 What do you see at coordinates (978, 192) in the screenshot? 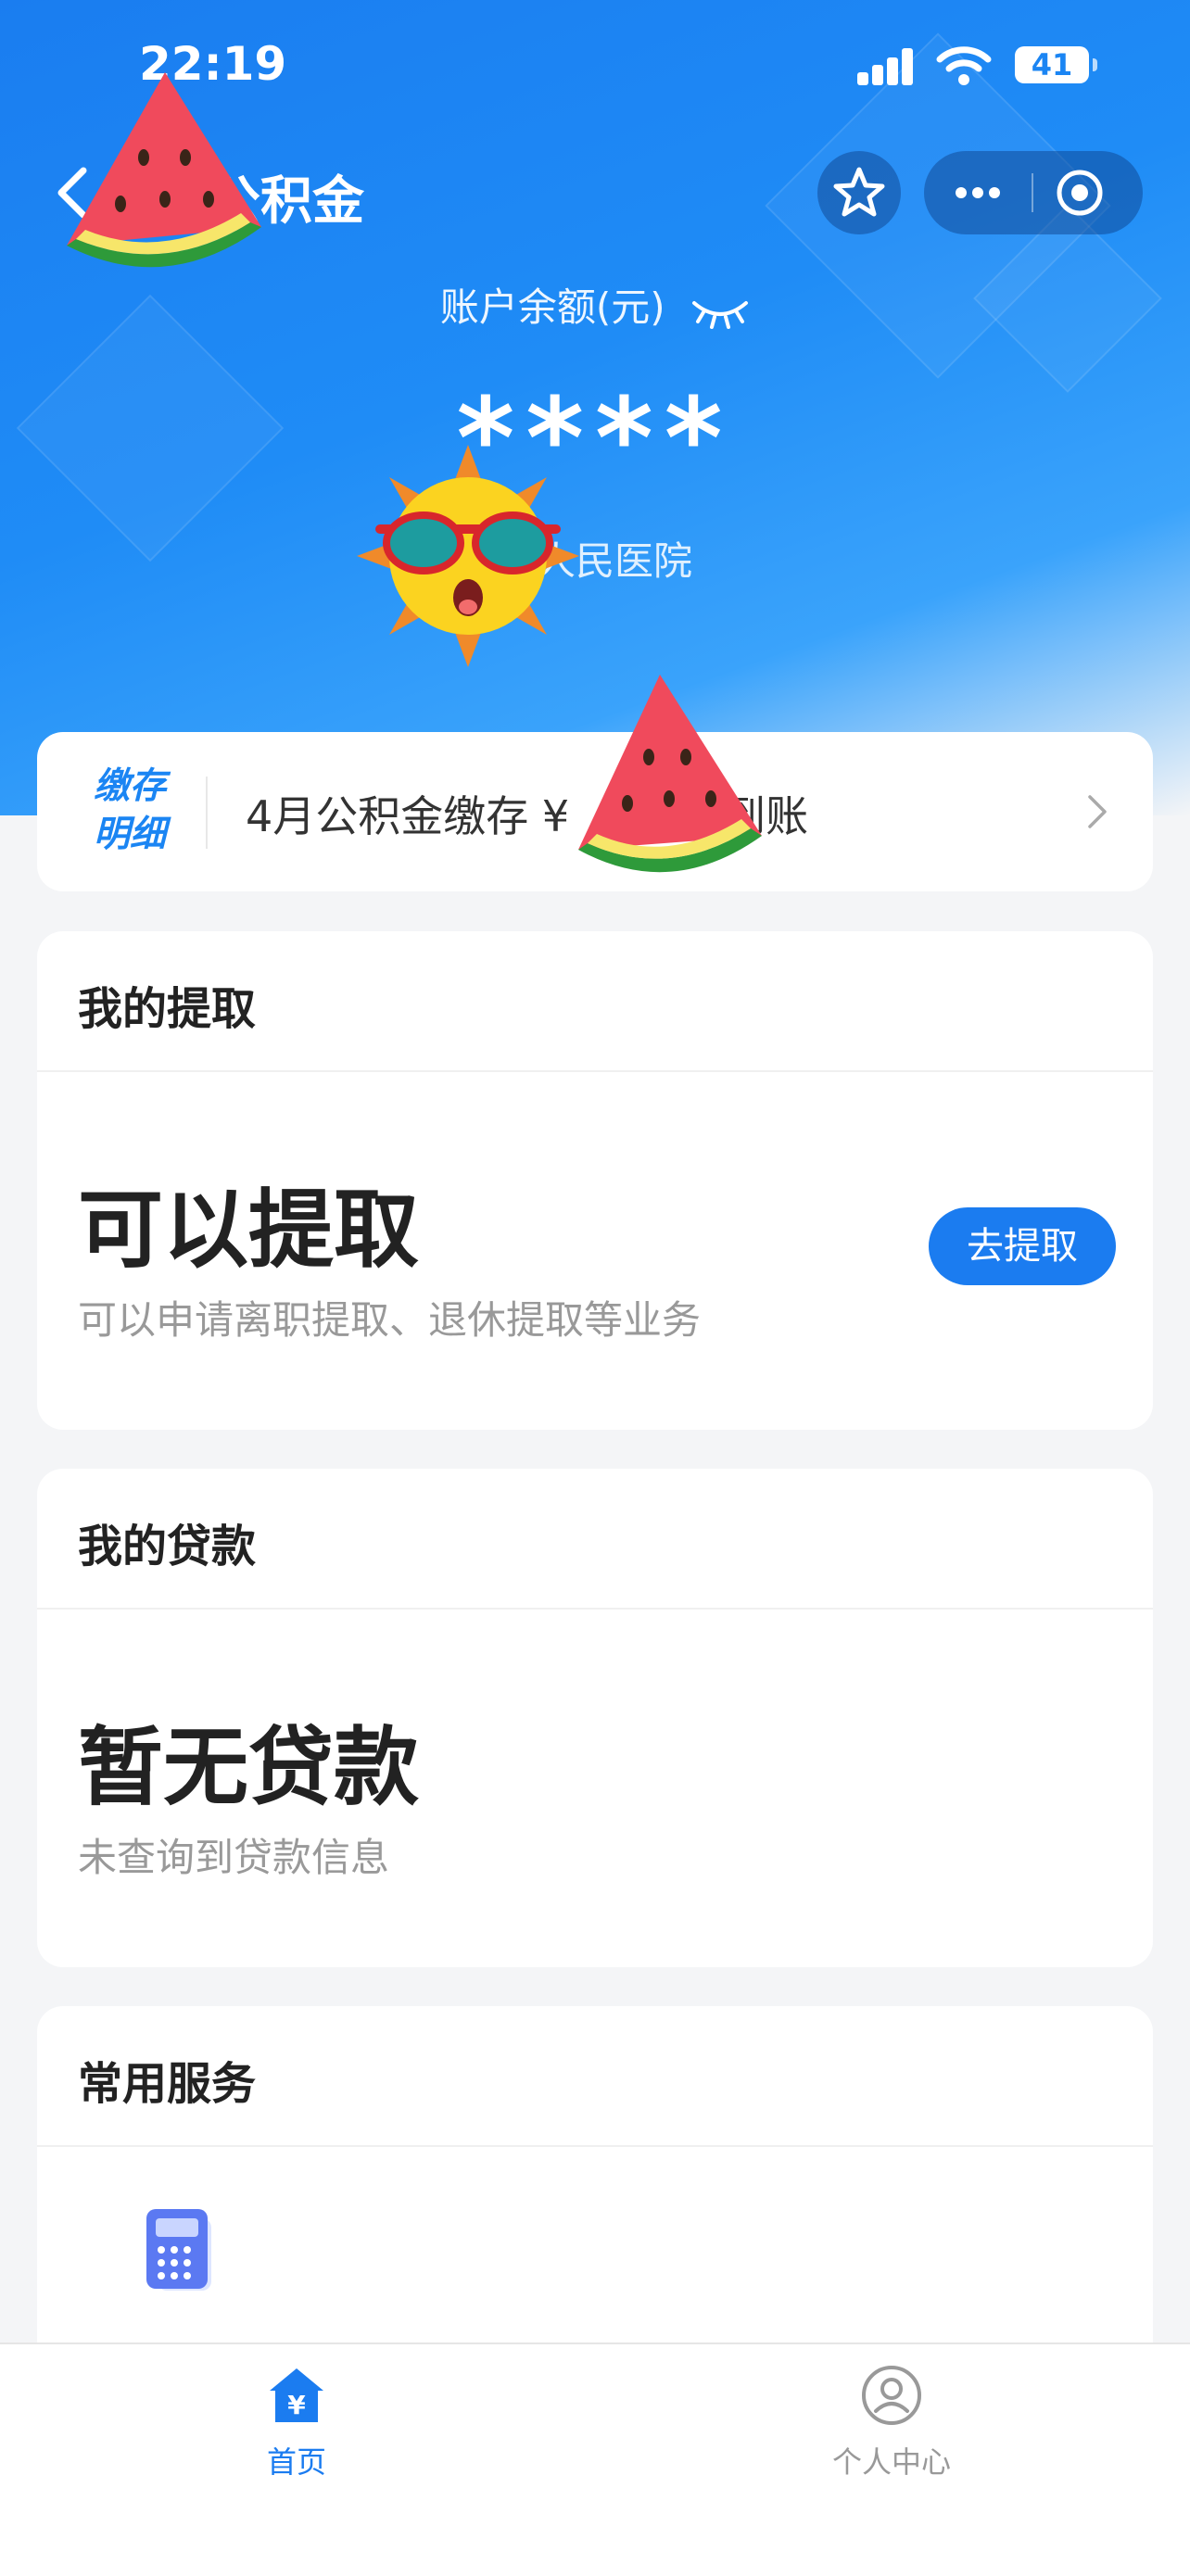
I see `more-dots-icon` at bounding box center [978, 192].